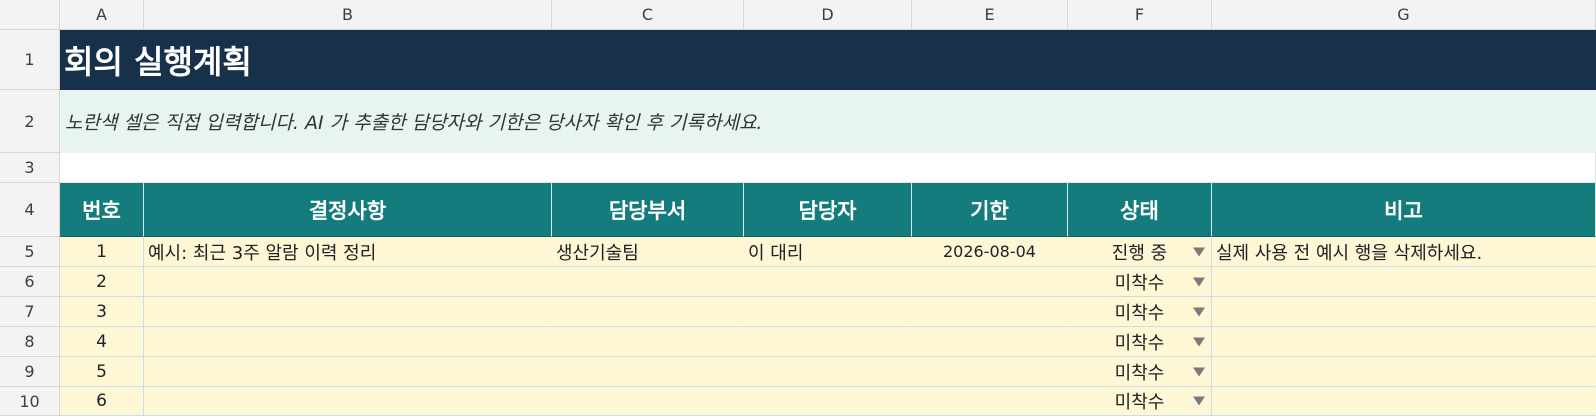  Describe the element at coordinates (990, 15) in the screenshot. I see `column-header-e: E` at that location.